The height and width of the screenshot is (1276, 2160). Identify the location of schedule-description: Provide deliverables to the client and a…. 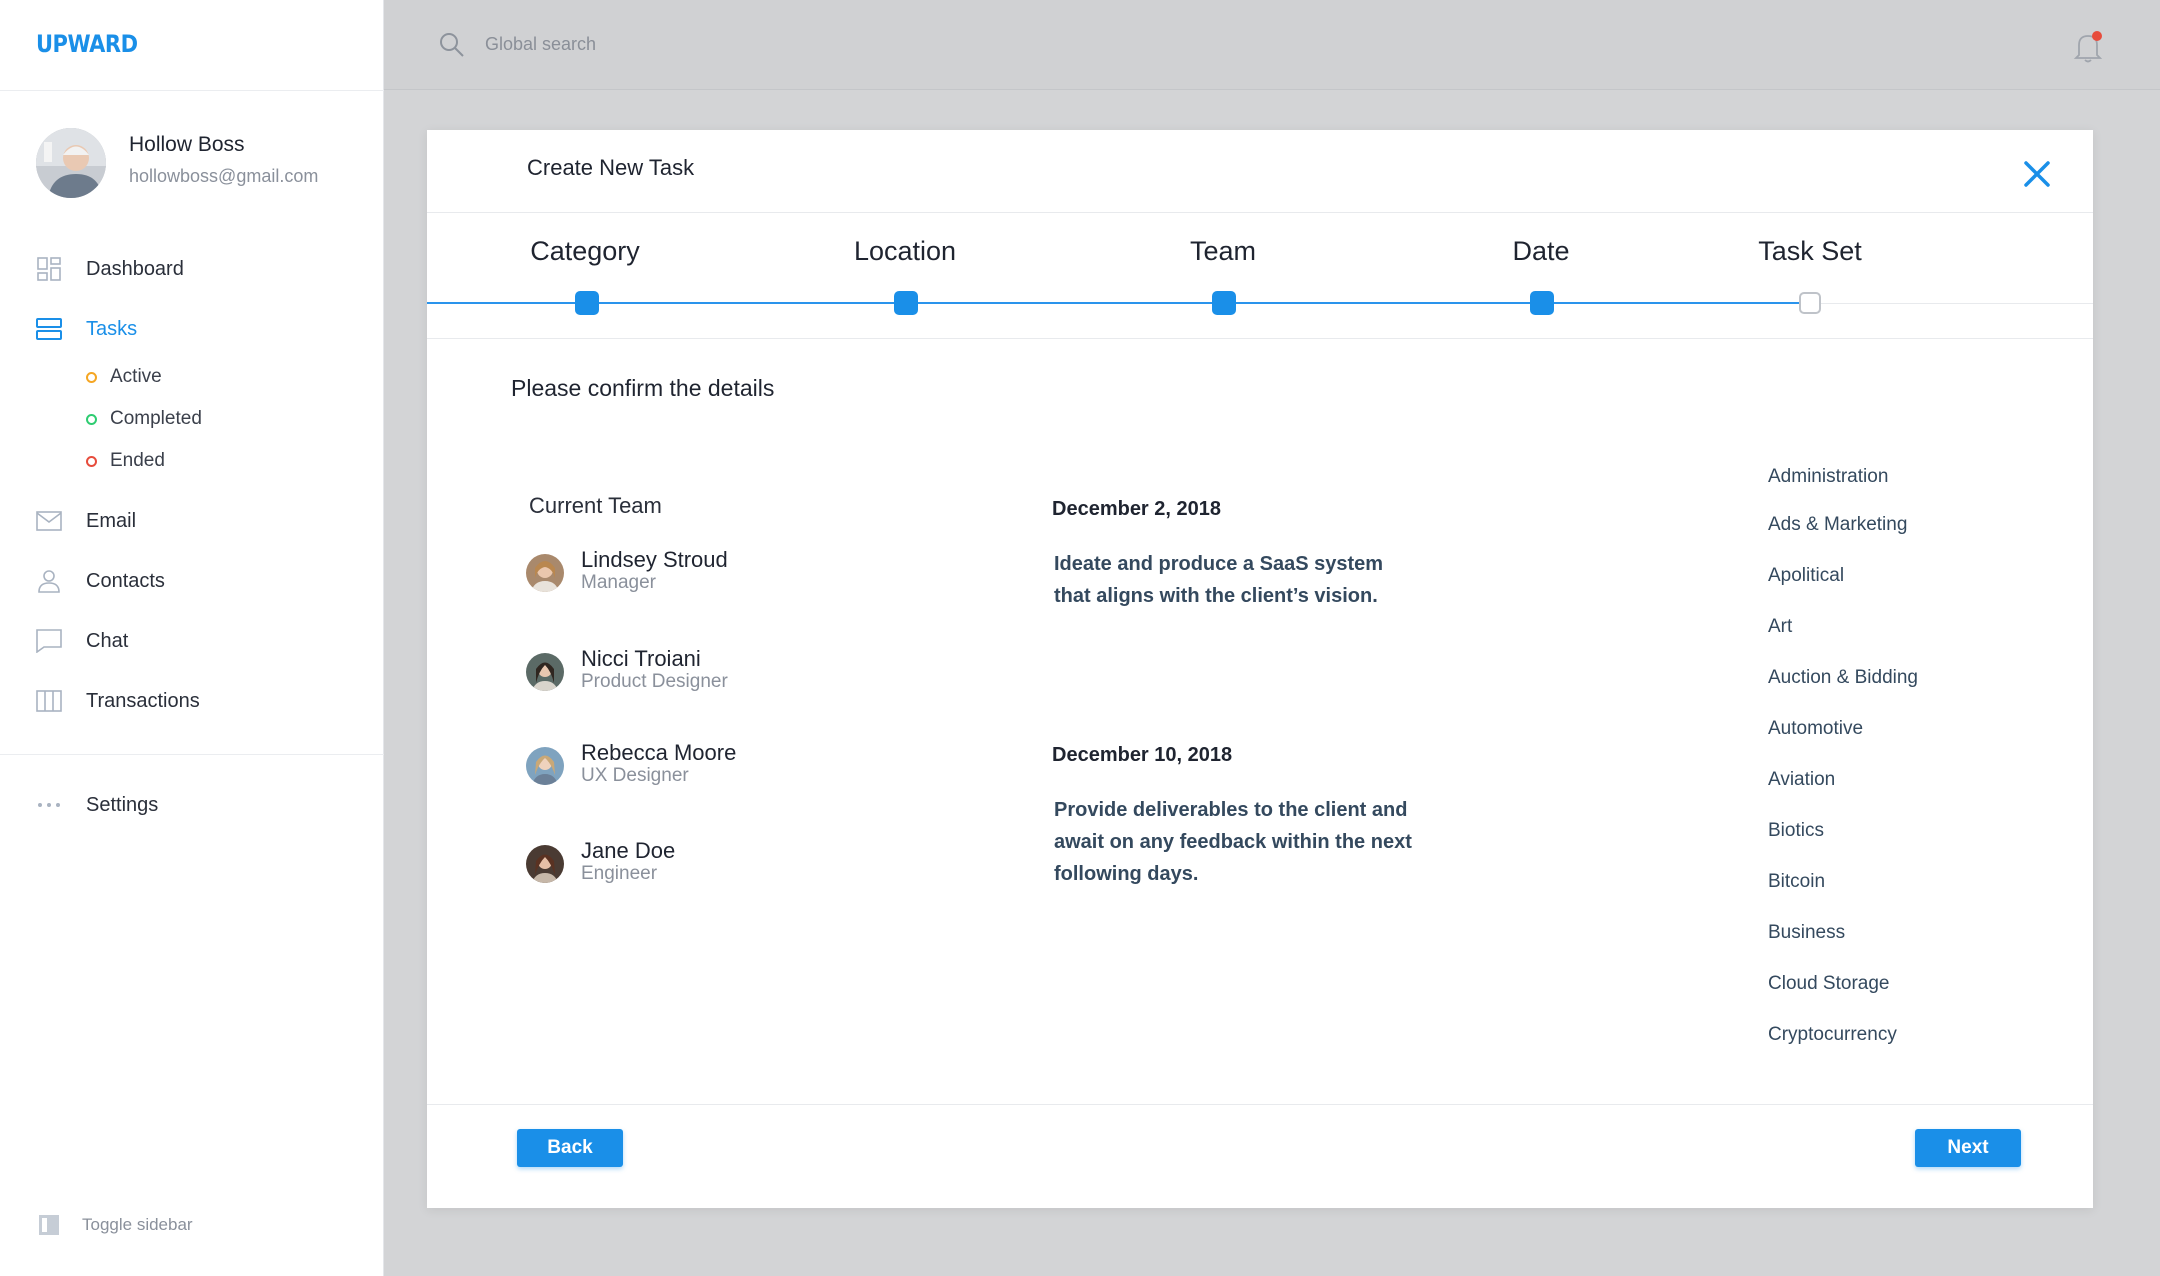
(1233, 842).